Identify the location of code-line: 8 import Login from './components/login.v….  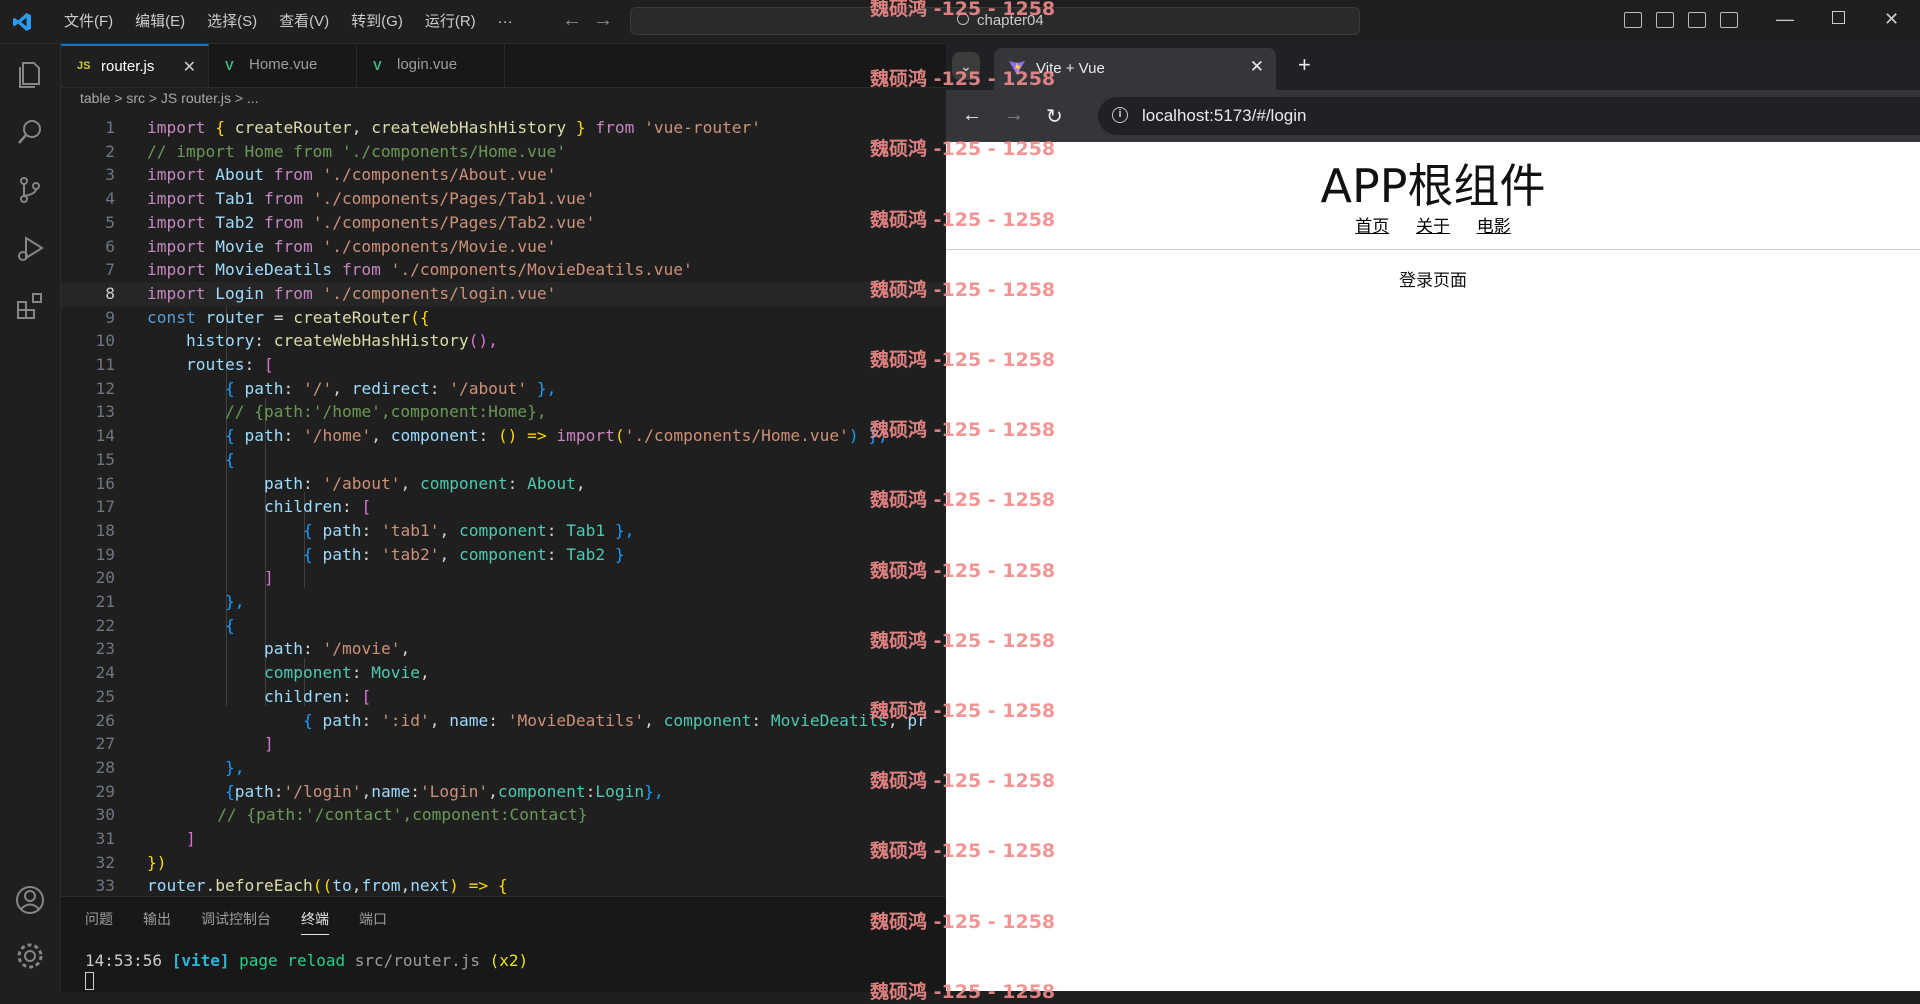
(503, 293).